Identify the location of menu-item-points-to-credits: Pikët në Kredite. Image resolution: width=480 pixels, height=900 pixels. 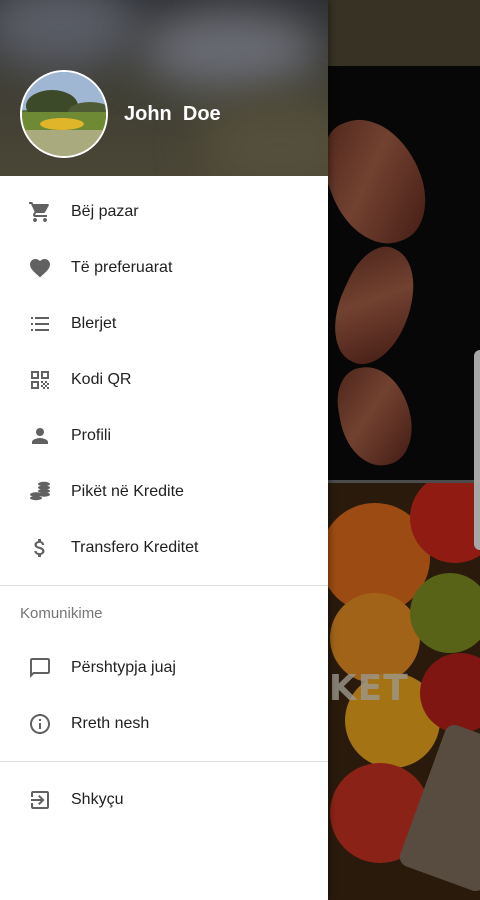
(164, 492).